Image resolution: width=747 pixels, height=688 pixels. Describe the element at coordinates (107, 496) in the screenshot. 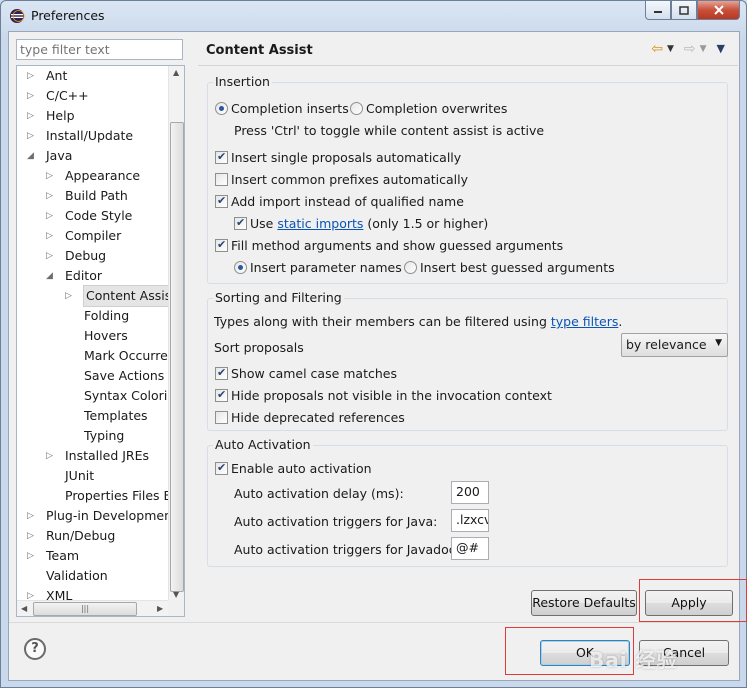

I see `tree-item: Properties Files Ed` at that location.